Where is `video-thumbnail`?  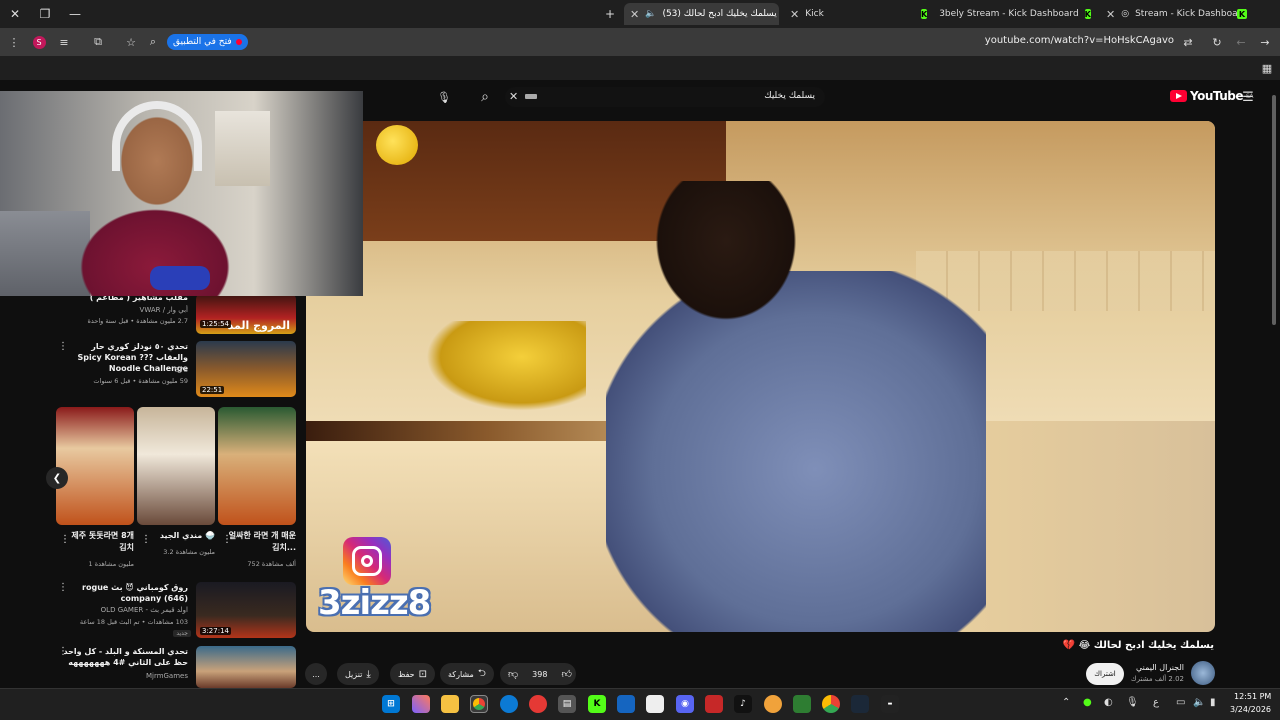 video-thumbnail is located at coordinates (246, 667).